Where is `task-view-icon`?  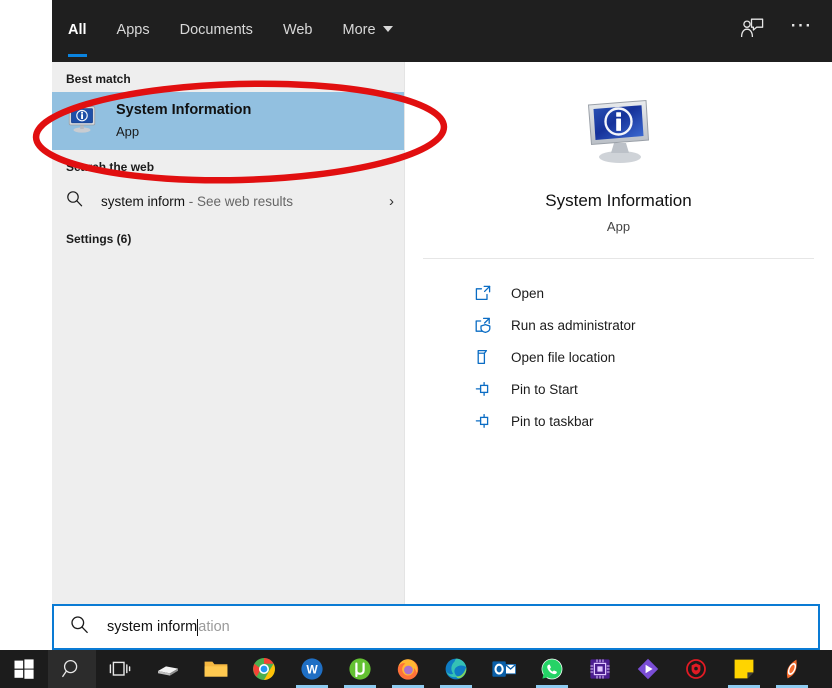
task-view-icon is located at coordinates (120, 669).